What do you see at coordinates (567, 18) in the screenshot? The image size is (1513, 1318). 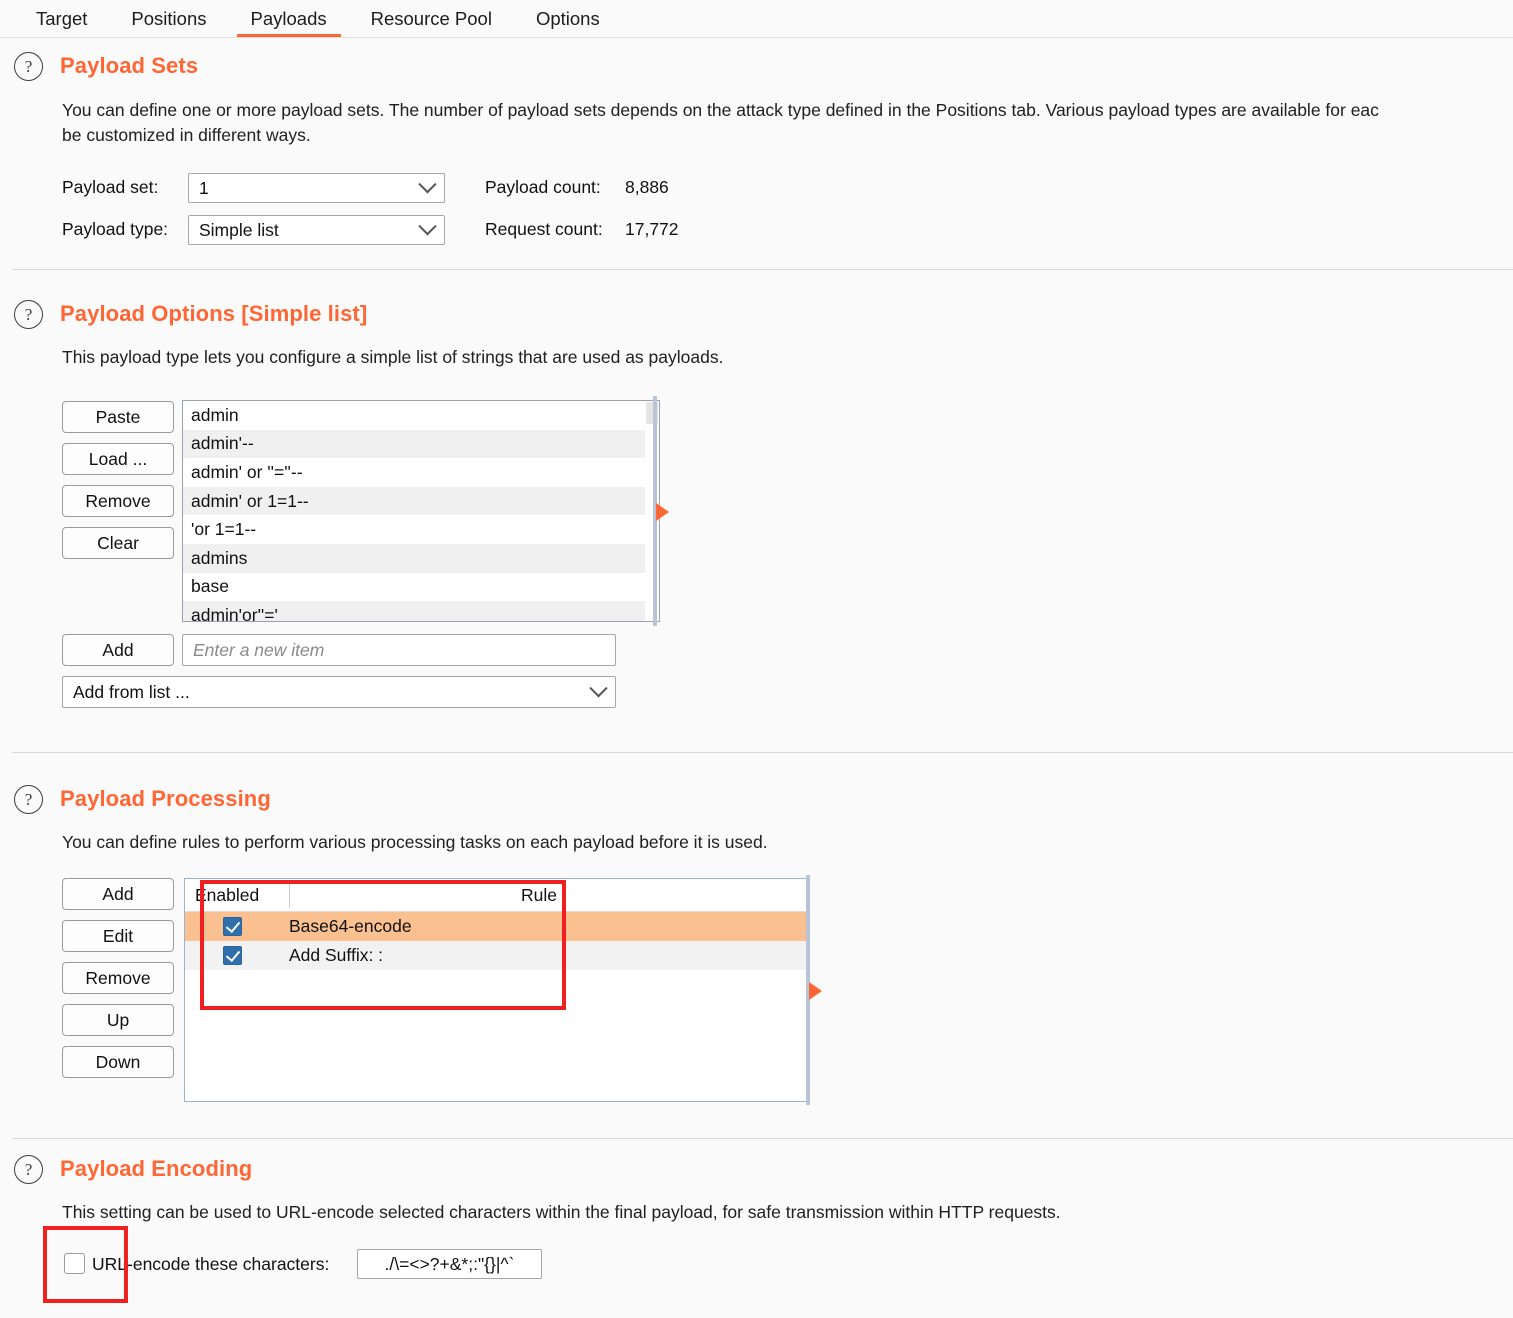 I see `tab-label: Options` at bounding box center [567, 18].